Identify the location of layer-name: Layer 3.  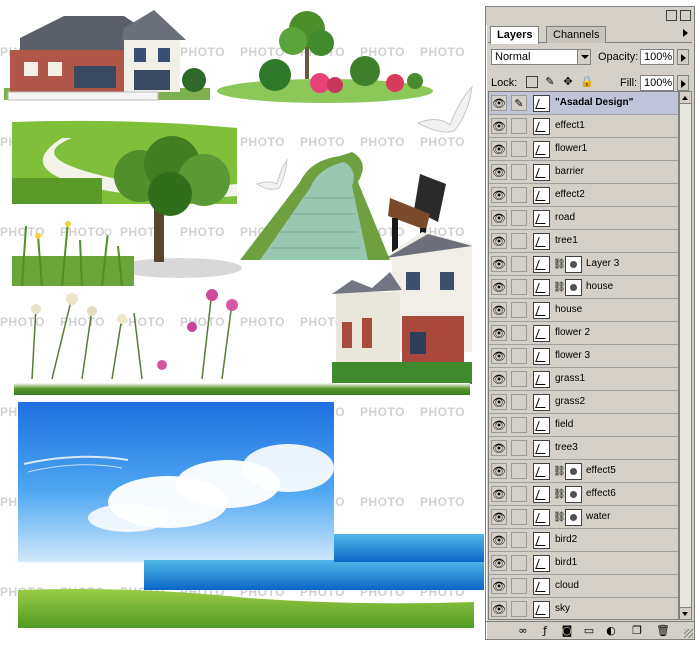
(602, 263).